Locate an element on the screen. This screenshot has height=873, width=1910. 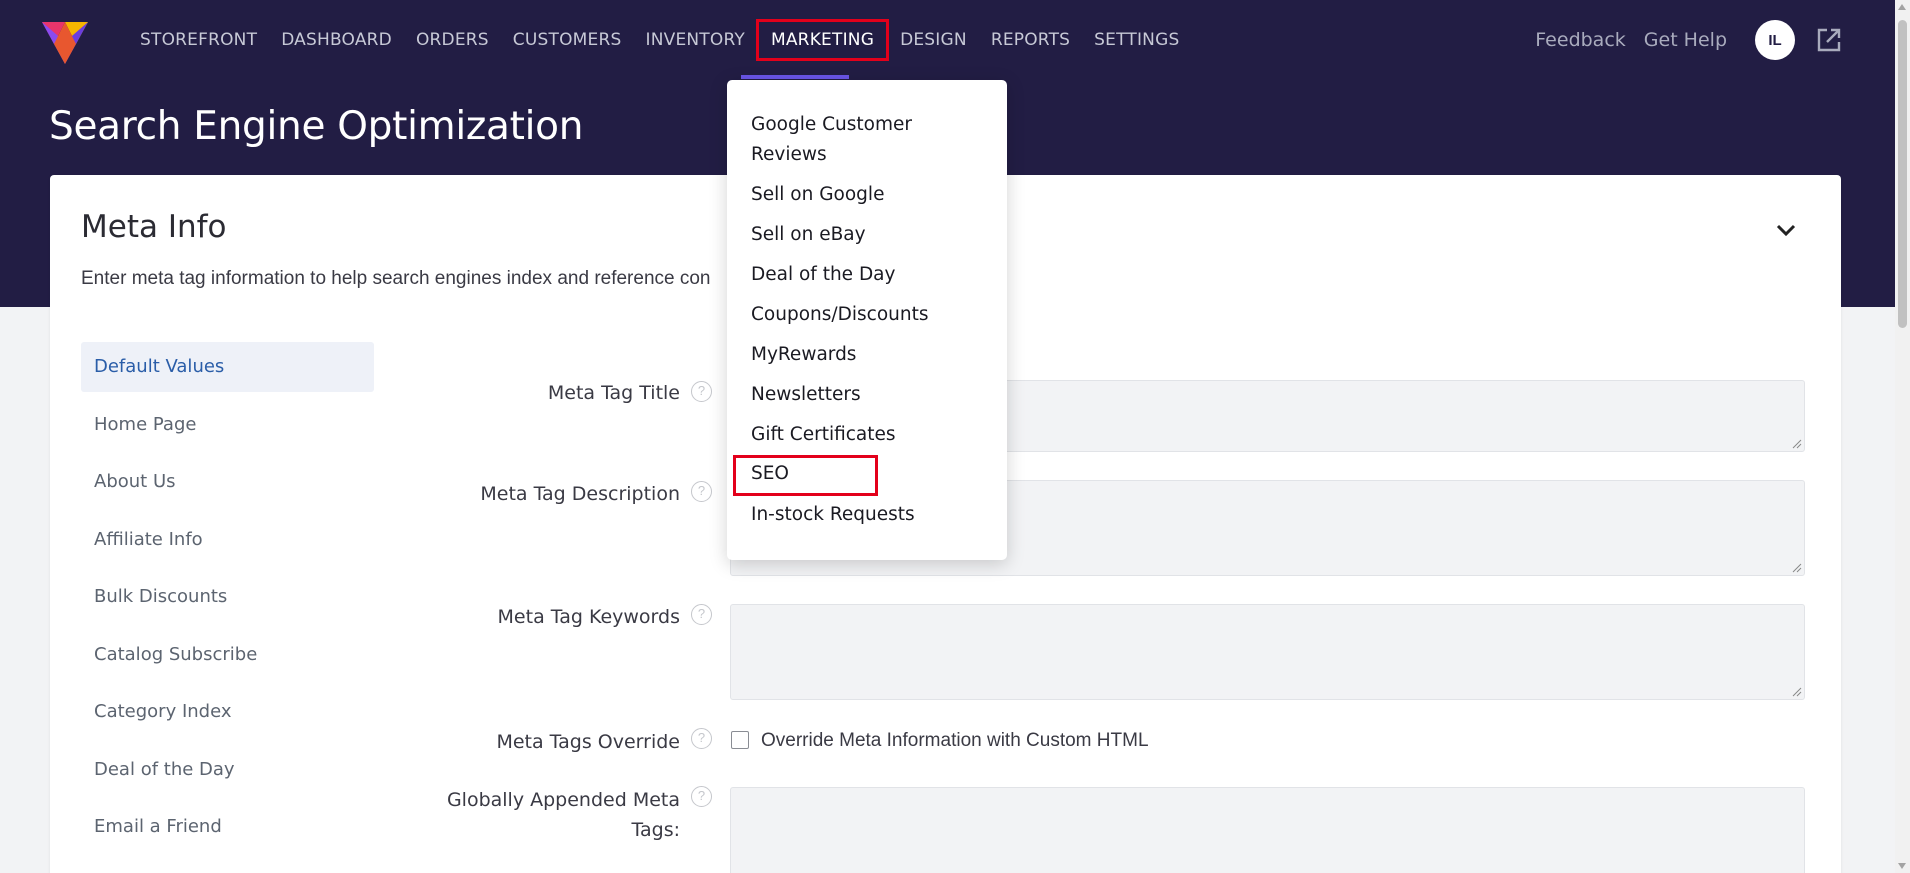
nav-right: Feedback Get Help IL is located at coordinates (1689, 40).